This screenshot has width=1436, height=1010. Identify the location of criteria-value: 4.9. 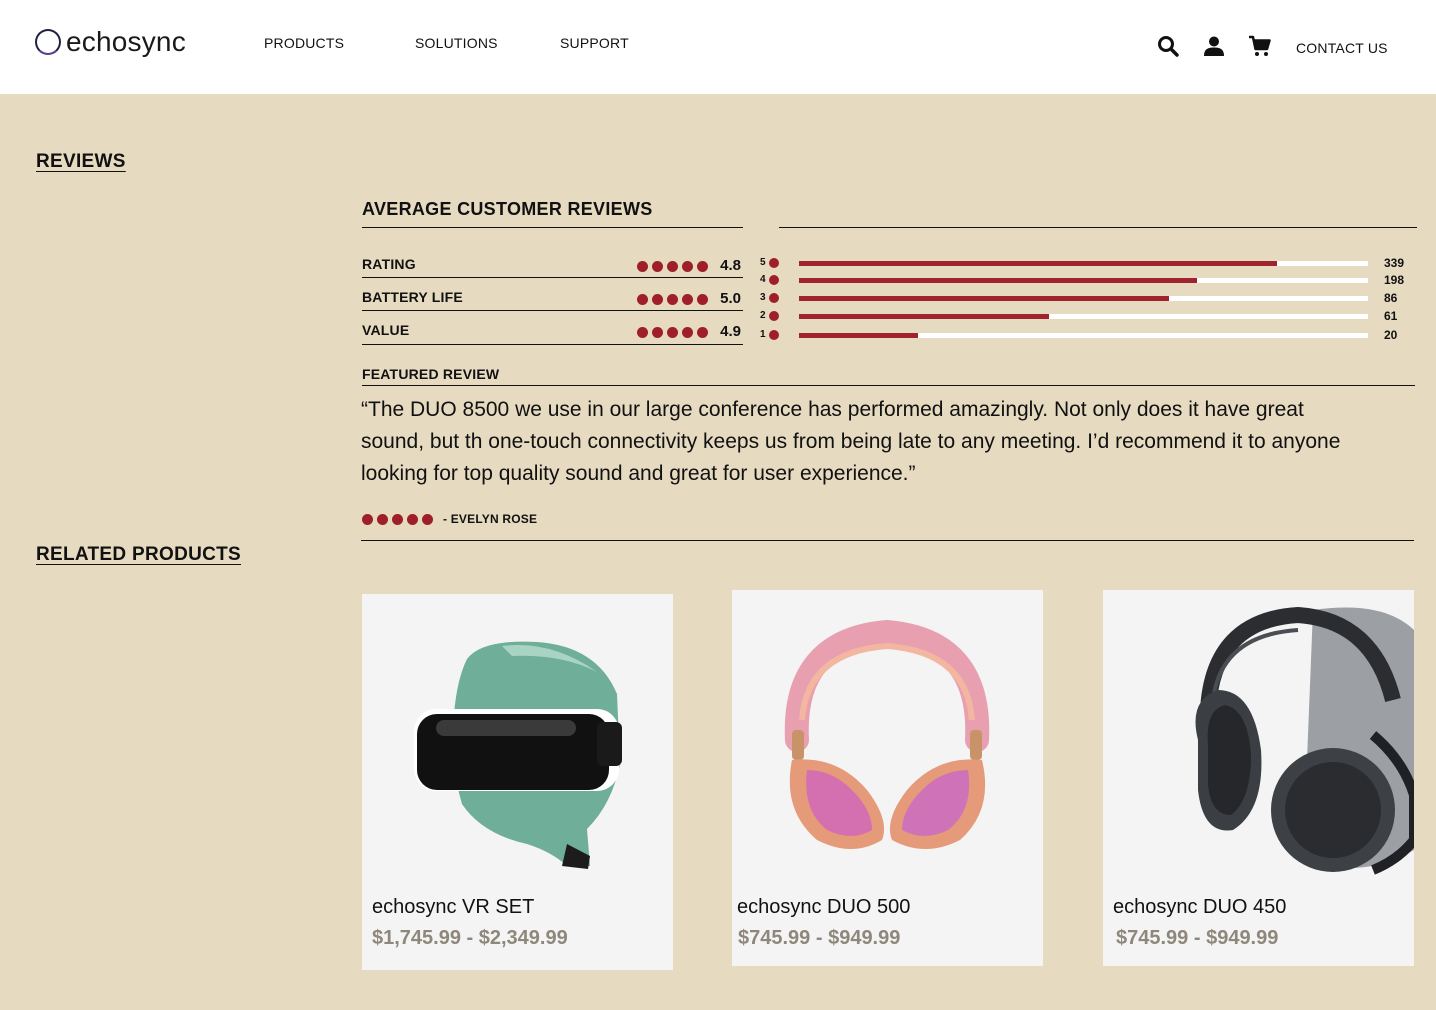
(730, 331).